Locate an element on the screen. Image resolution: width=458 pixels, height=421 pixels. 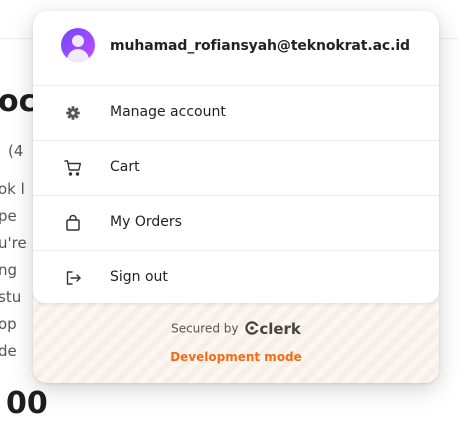
page-heading-fragment-bottom: 00 is located at coordinates (27, 403).